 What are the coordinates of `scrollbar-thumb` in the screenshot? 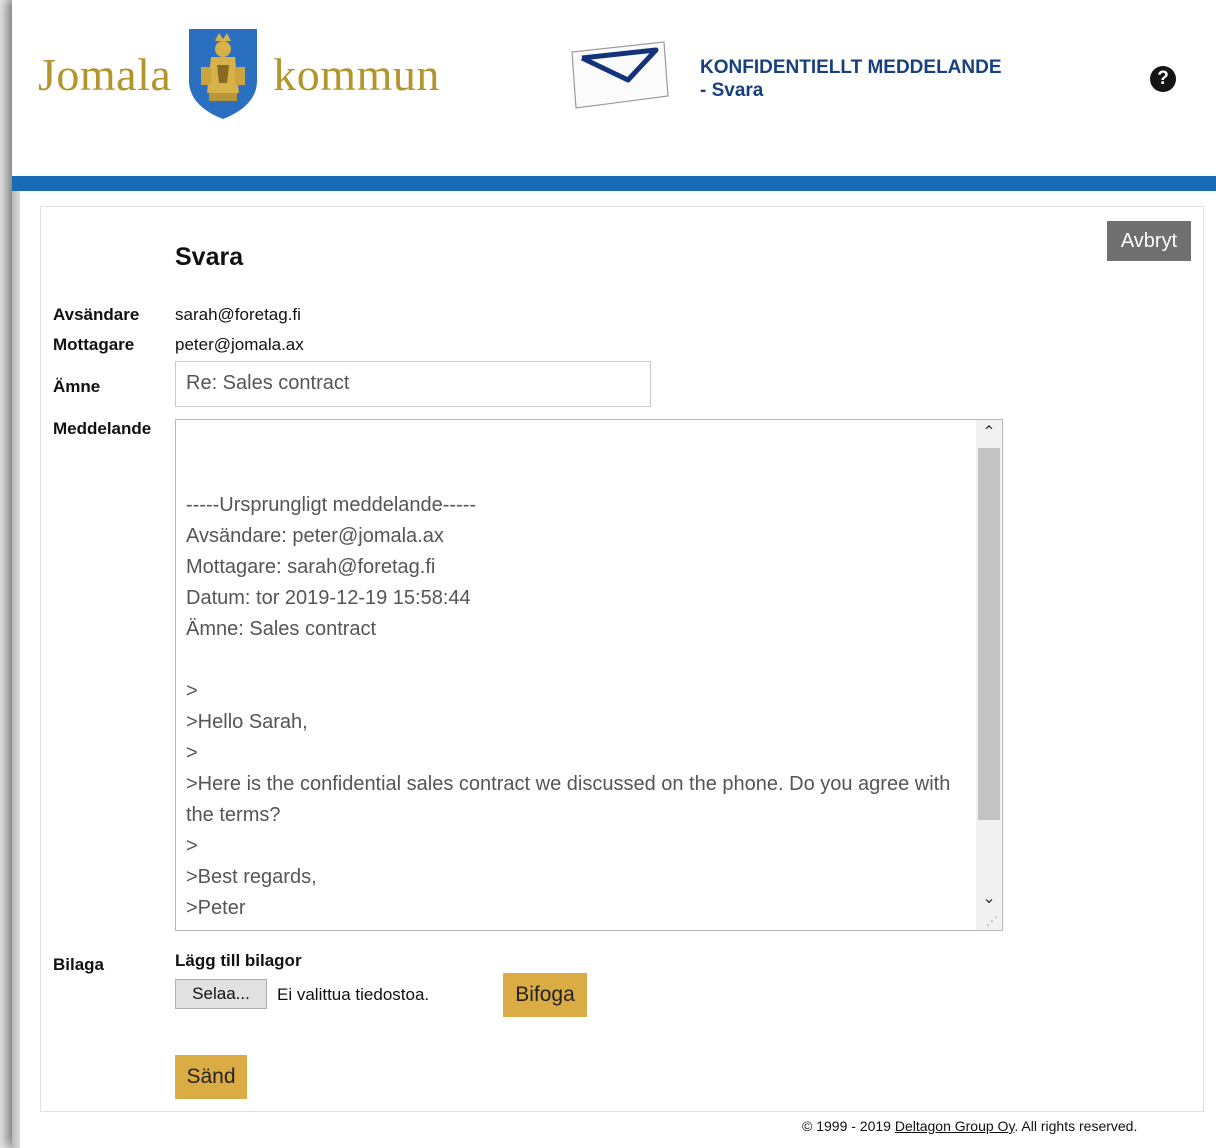 It's located at (989, 634).